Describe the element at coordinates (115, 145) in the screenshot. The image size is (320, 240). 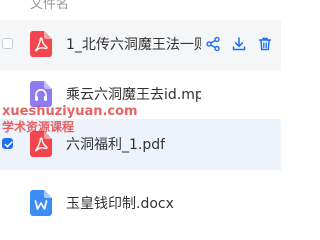
I see `file-name: 六洞福利_1.pdf` at that location.